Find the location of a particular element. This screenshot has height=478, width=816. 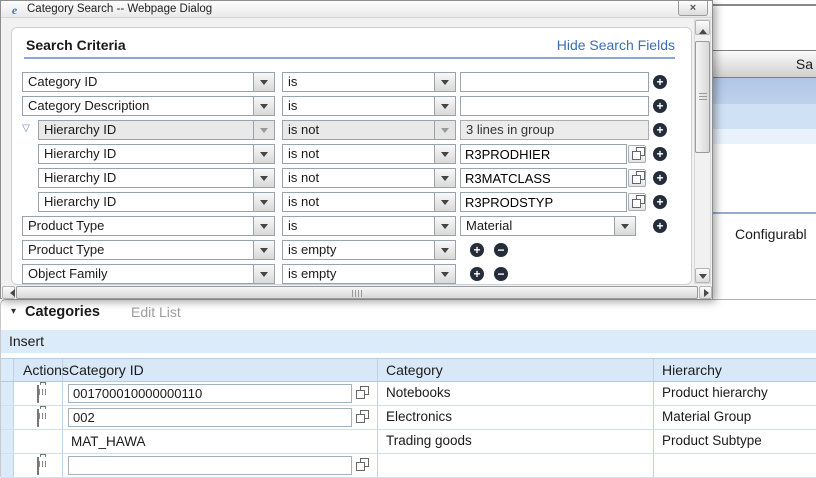

insert-toolbar: Insert is located at coordinates (408, 341).